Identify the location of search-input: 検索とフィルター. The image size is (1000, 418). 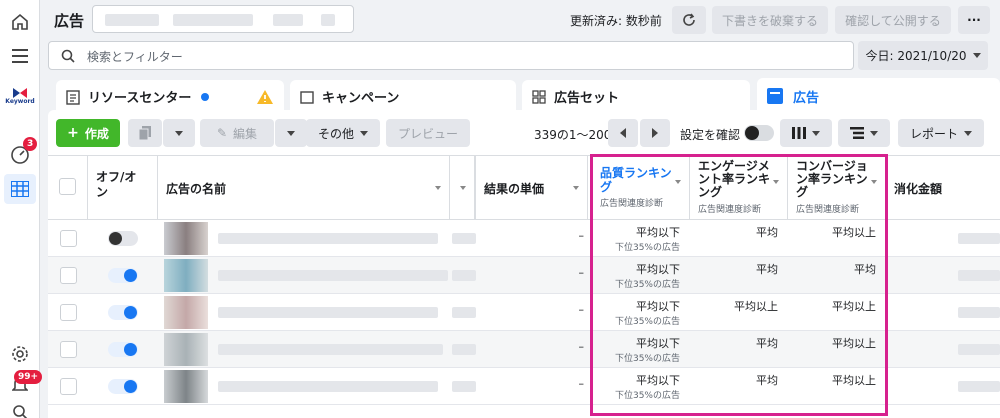
(451, 55).